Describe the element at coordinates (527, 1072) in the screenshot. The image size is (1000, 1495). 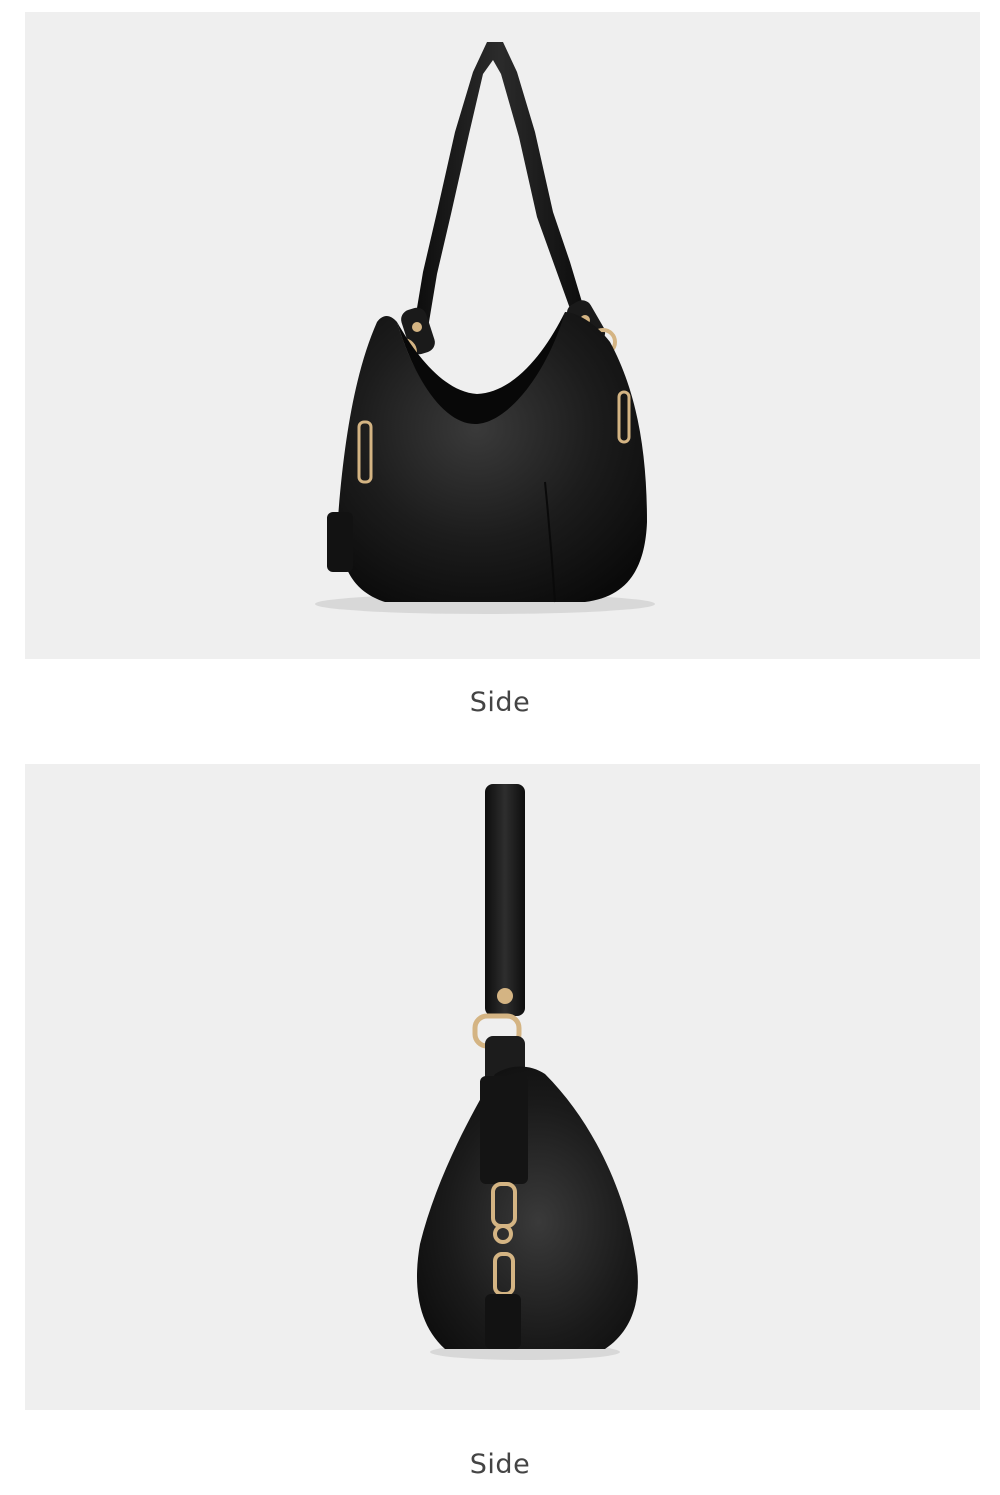
I see `bag-side-illustration` at that location.